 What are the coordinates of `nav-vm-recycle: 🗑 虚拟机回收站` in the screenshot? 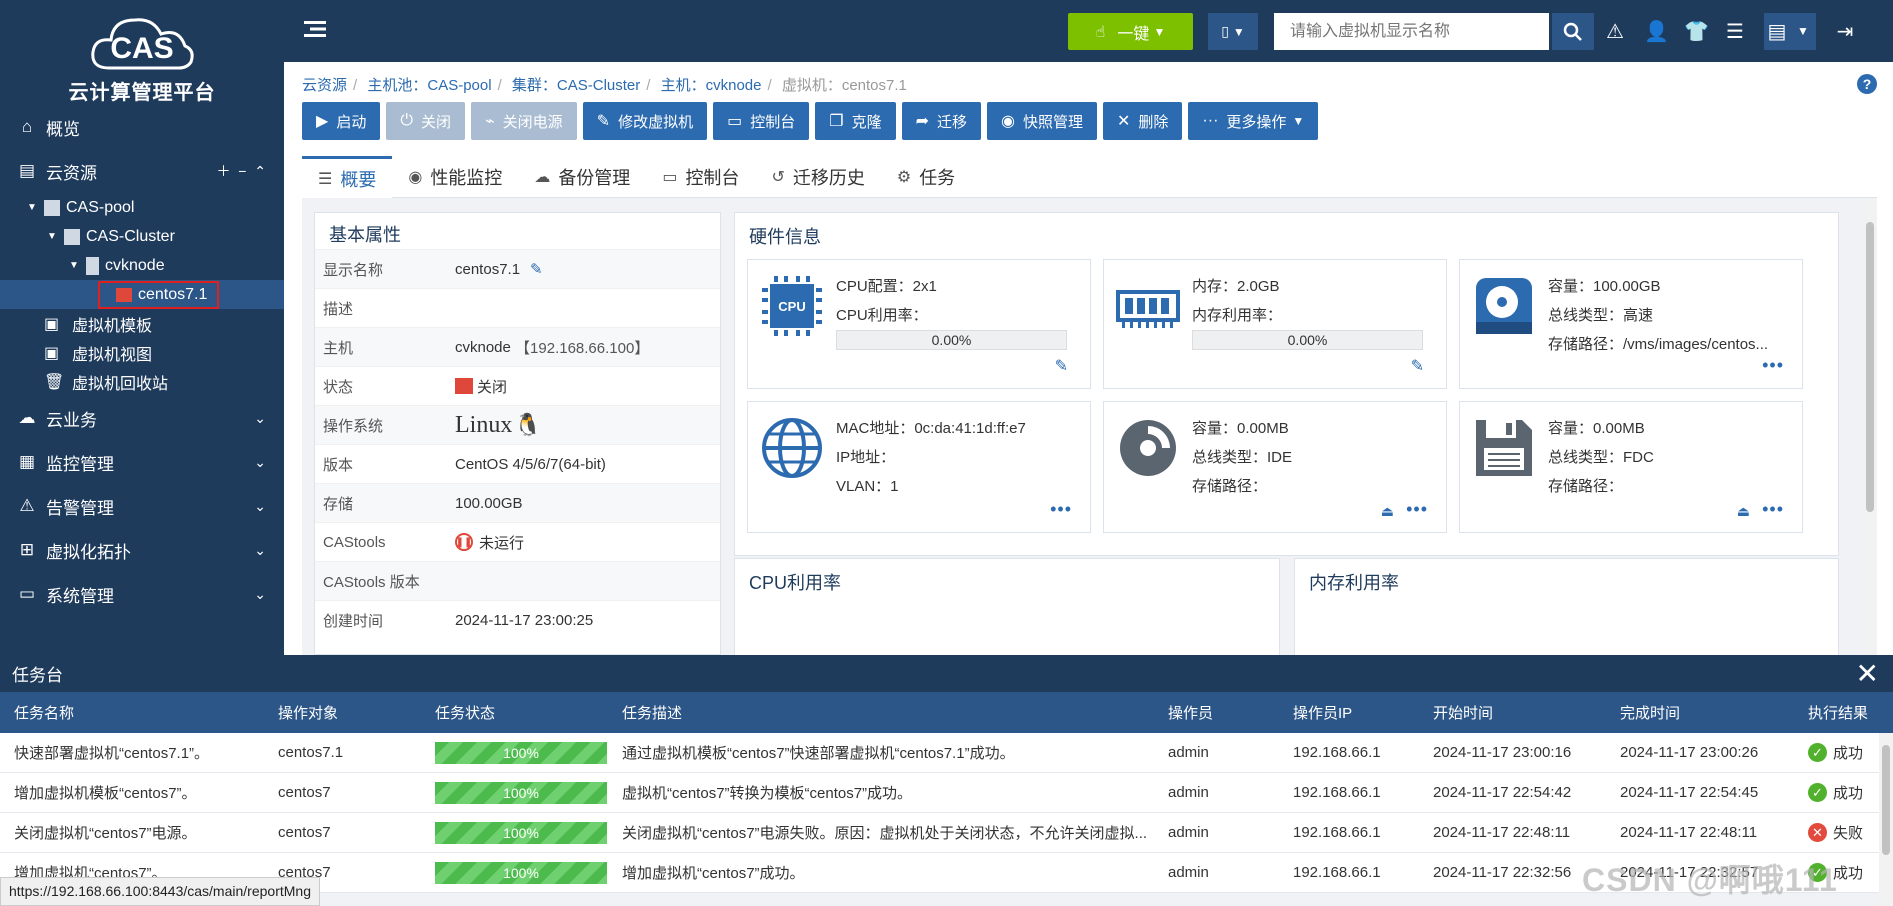 It's located at (142, 381).